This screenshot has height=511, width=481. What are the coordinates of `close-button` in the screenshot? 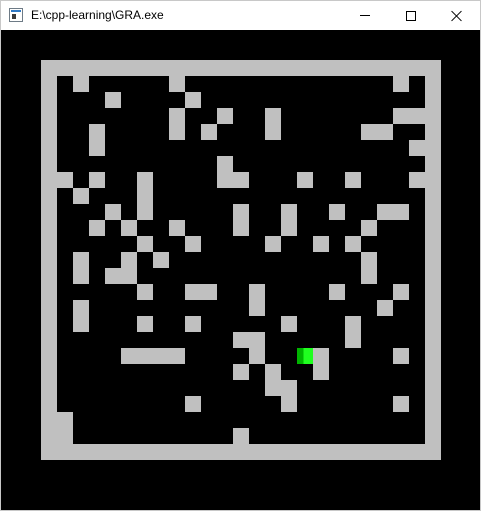 It's located at (457, 15).